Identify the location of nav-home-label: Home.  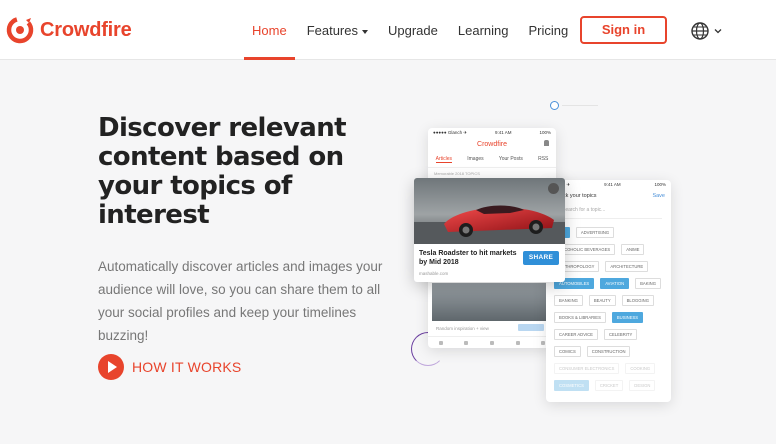
(269, 30).